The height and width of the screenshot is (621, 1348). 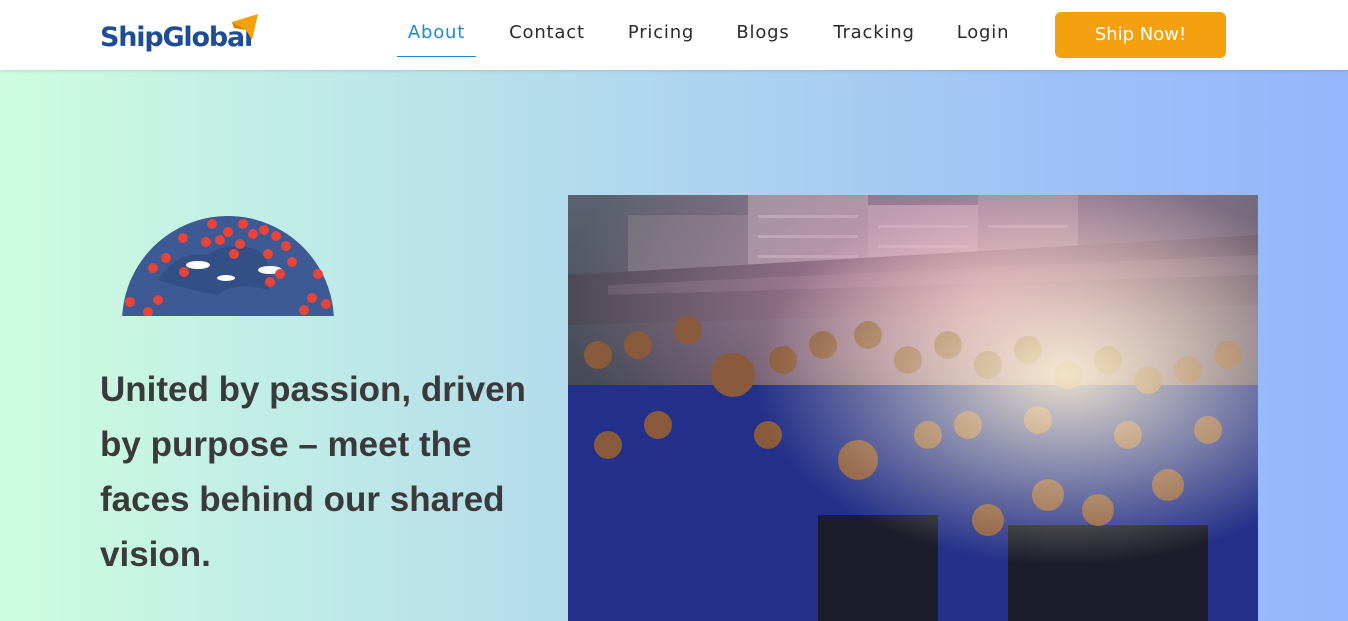 I want to click on logo-text-ship: Ship, so click(x=132, y=37).